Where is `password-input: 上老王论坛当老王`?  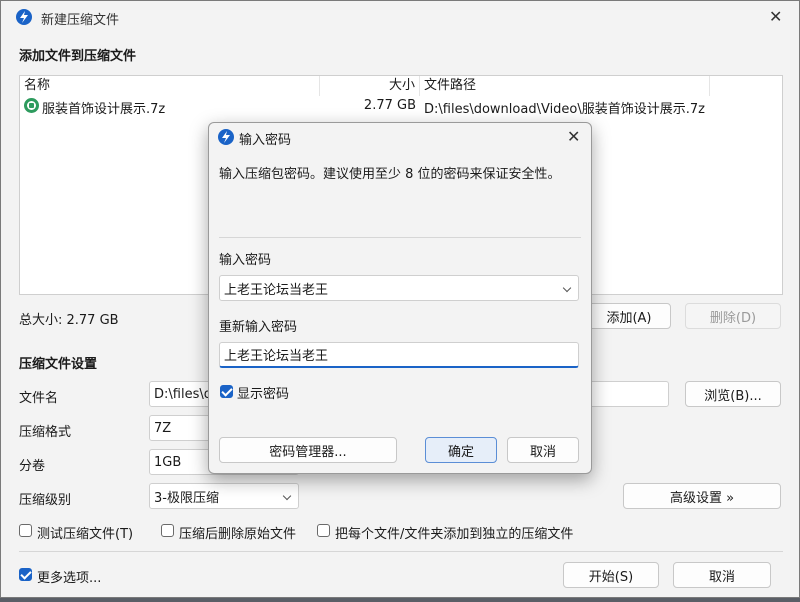
password-input: 上老王论坛当老王 is located at coordinates (399, 288).